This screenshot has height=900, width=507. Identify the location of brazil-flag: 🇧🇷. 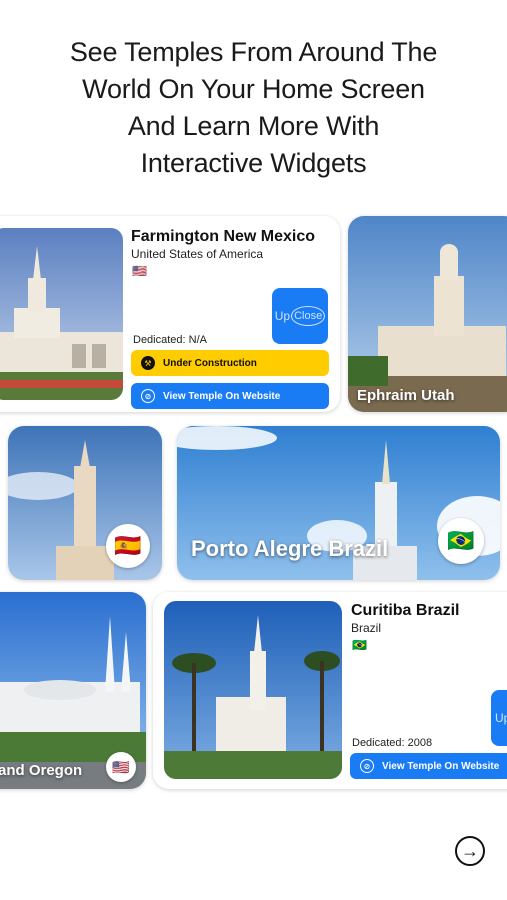
(461, 540).